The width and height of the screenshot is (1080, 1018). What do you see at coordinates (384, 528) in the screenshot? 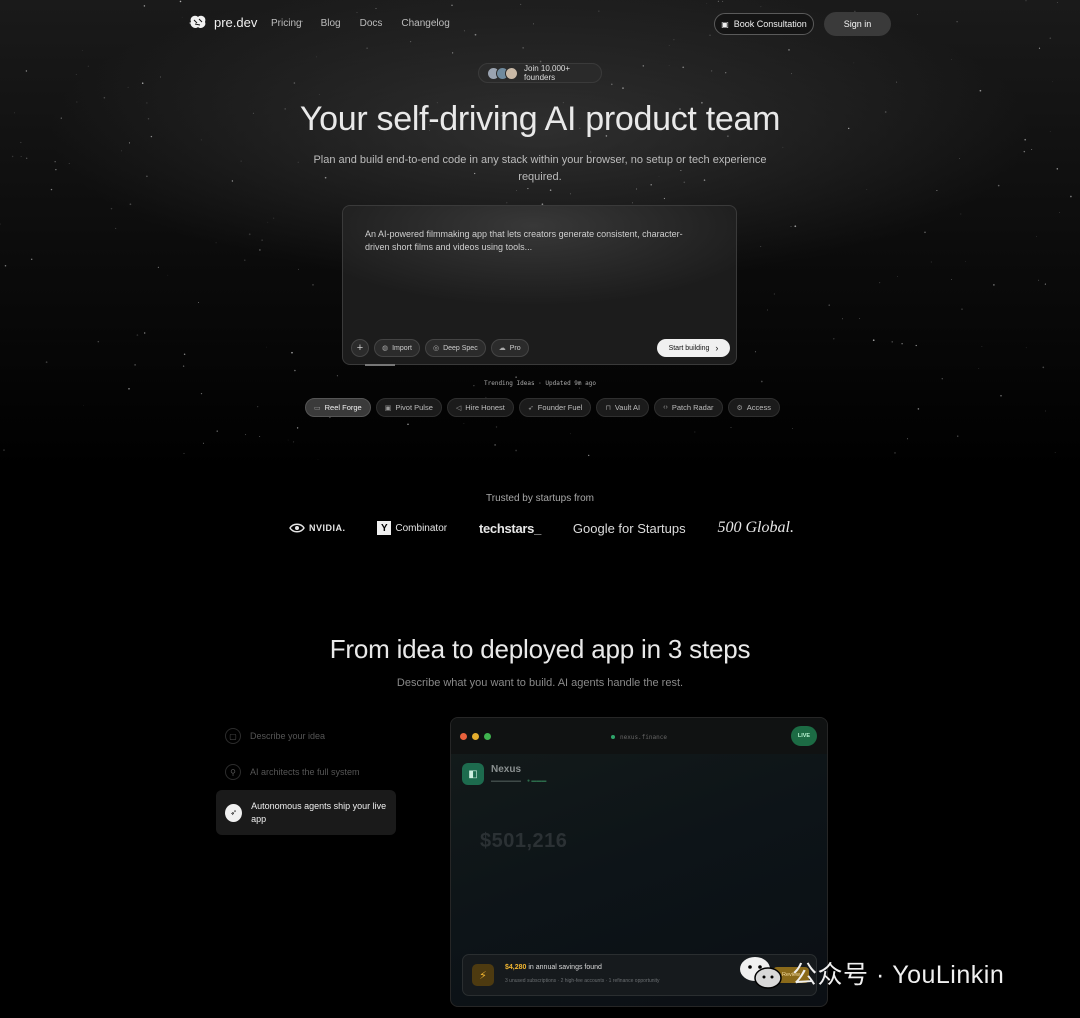
I see `y-mark-icon: Y` at bounding box center [384, 528].